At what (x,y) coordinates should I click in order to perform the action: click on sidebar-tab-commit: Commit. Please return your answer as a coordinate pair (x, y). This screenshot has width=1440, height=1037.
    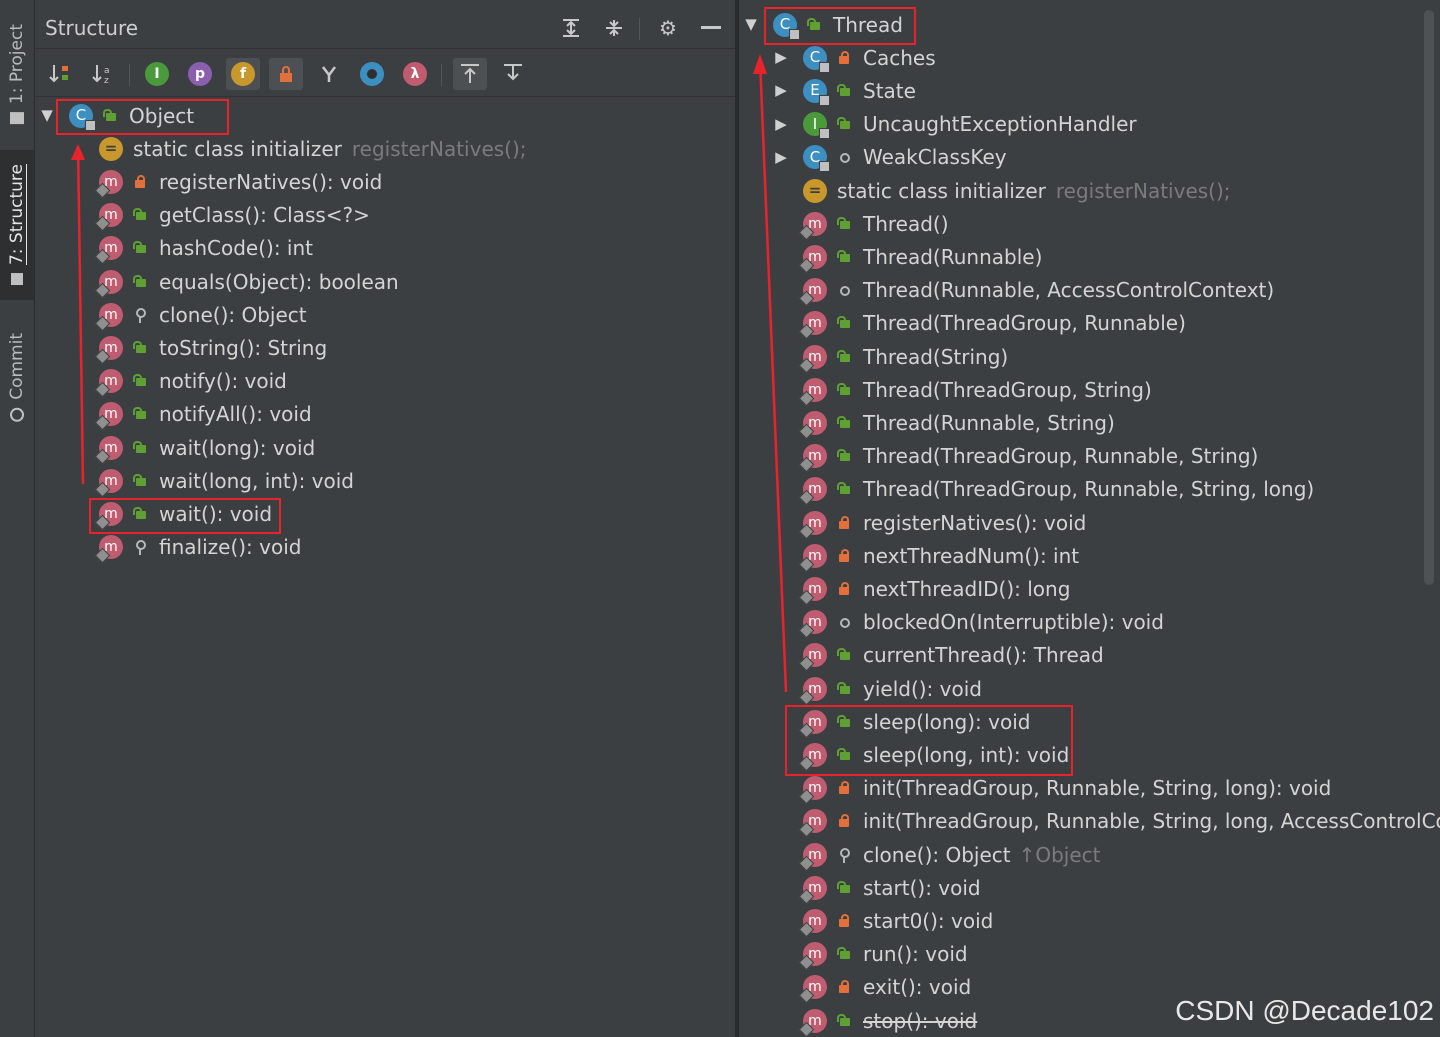
    Looking at the image, I should click on (17, 377).